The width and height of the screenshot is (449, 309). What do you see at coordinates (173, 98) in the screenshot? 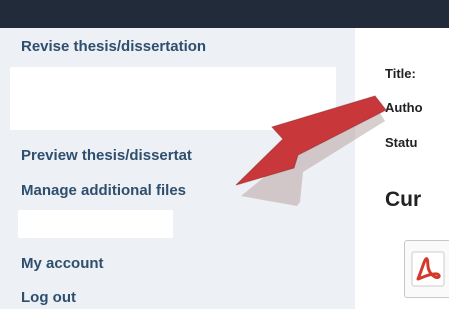
I see `blank-panel` at bounding box center [173, 98].